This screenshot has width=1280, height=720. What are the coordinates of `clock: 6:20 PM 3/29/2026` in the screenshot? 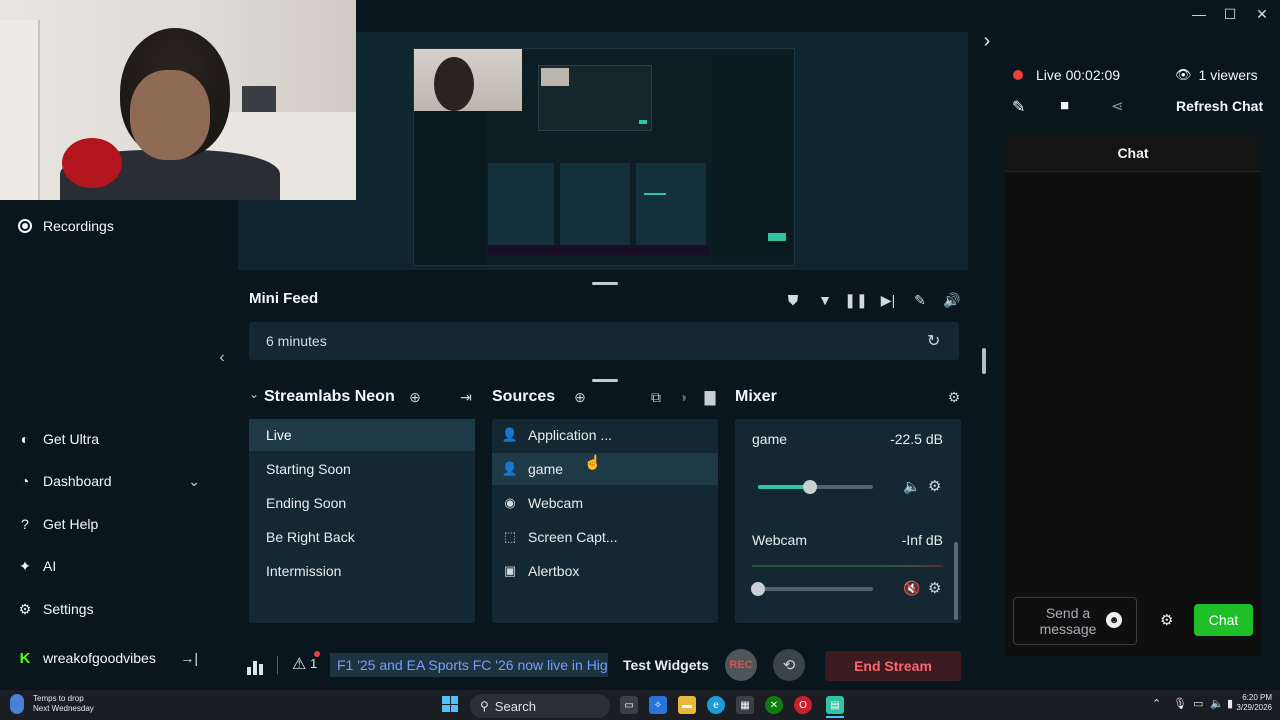 It's located at (1252, 703).